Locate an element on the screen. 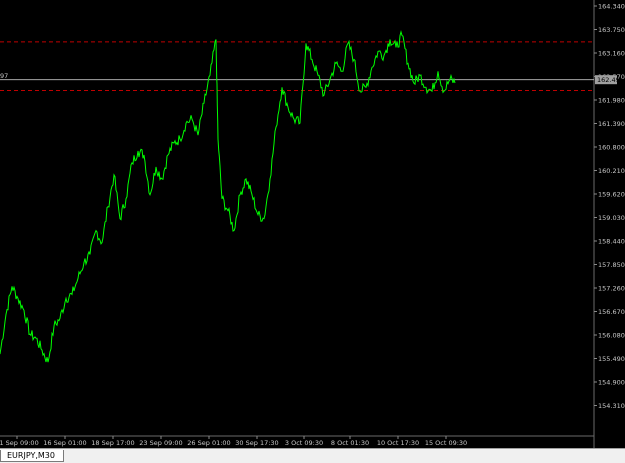  y-tick-label: 163.750 is located at coordinates (611, 30).